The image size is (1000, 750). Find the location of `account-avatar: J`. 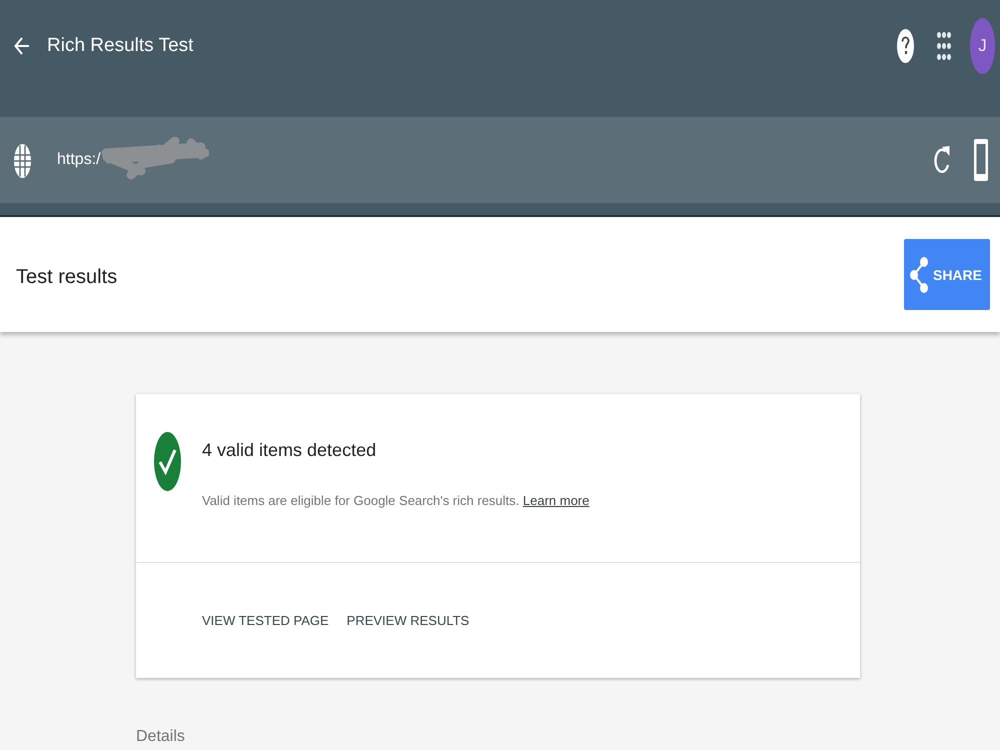

account-avatar: J is located at coordinates (982, 46).